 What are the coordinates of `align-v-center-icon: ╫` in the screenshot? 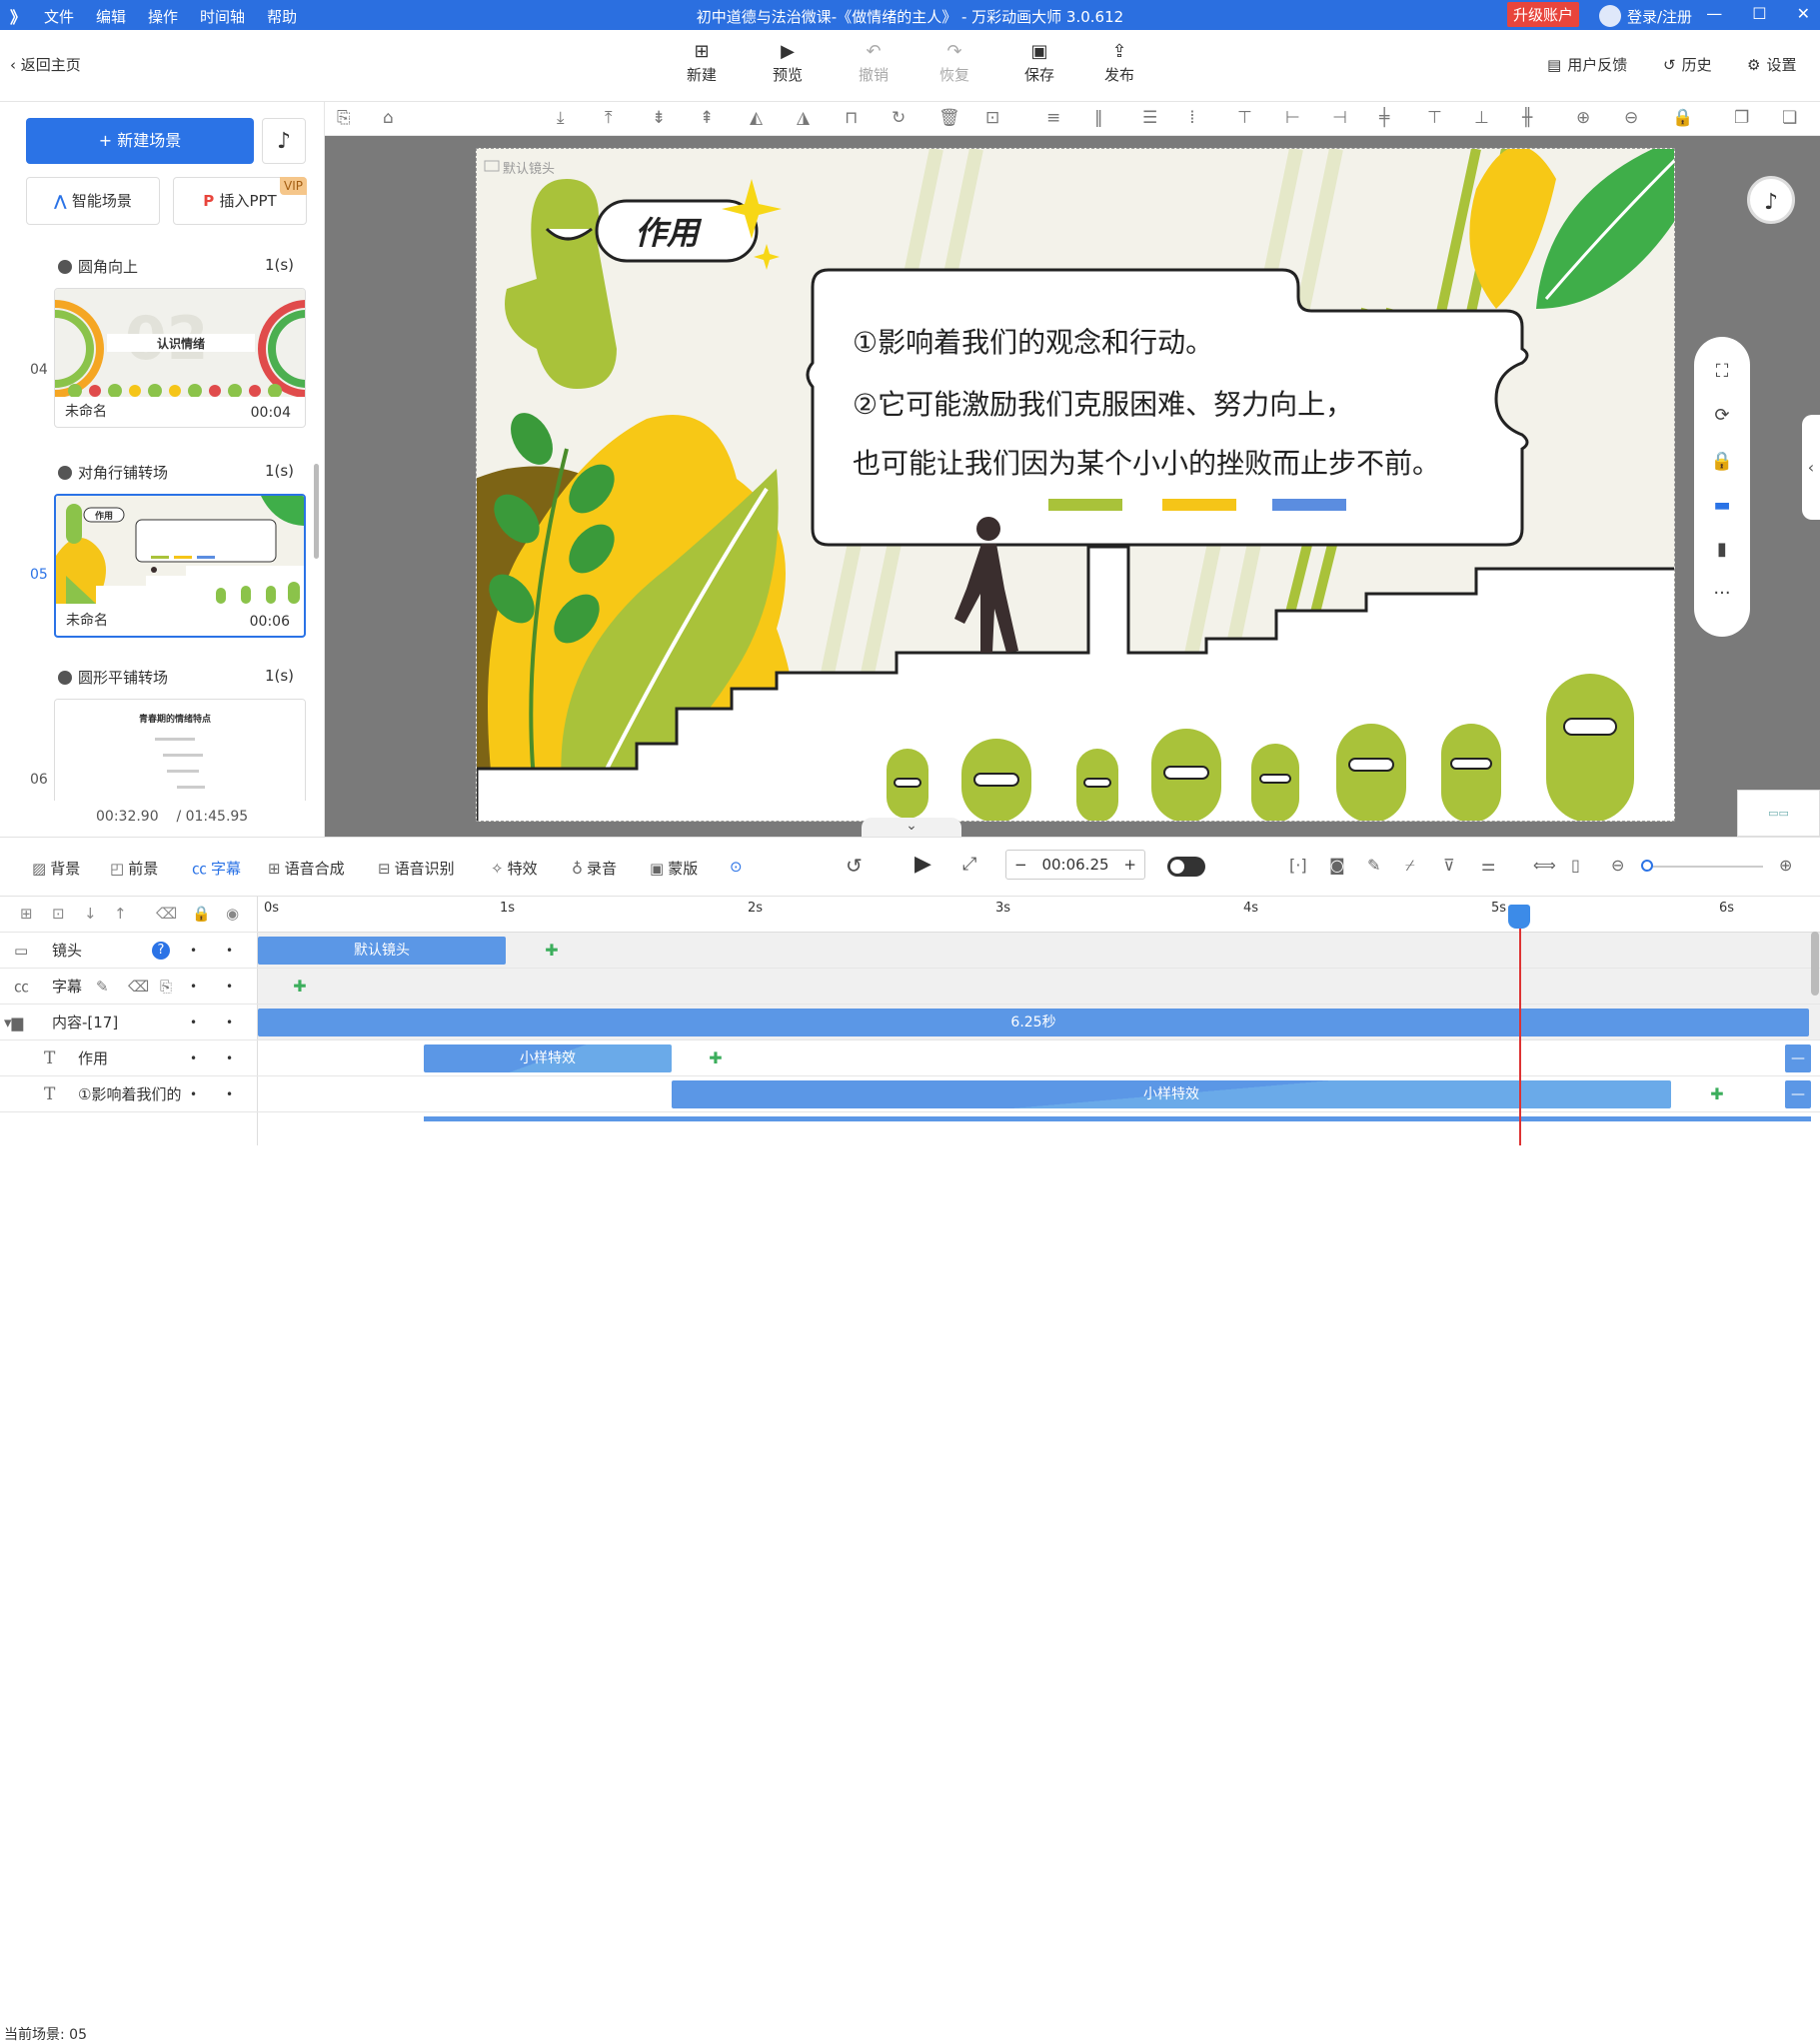 It's located at (1527, 118).